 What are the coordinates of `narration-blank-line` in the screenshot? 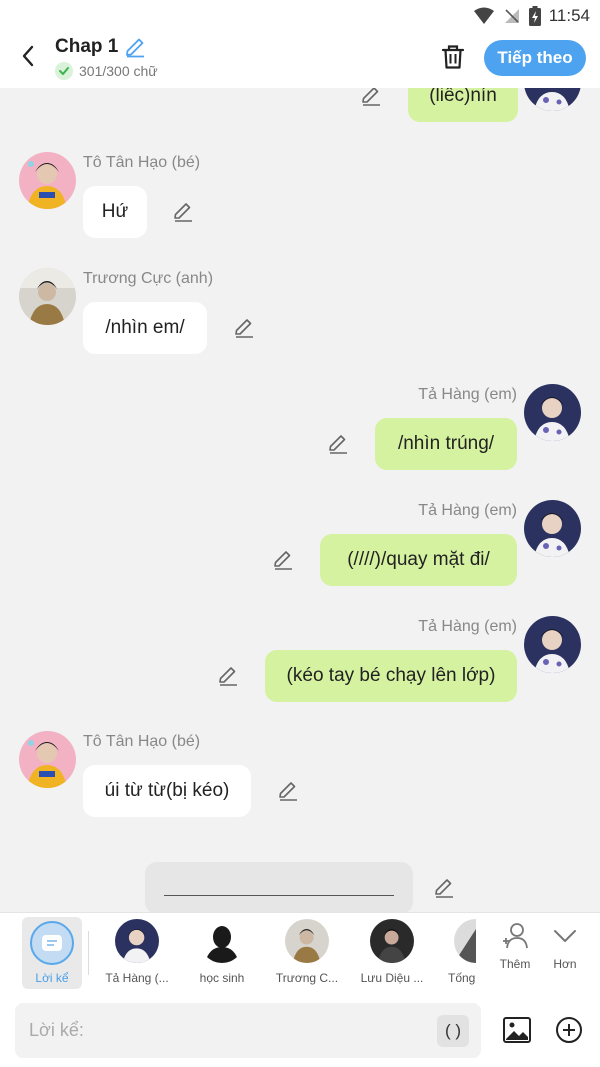 It's located at (279, 895).